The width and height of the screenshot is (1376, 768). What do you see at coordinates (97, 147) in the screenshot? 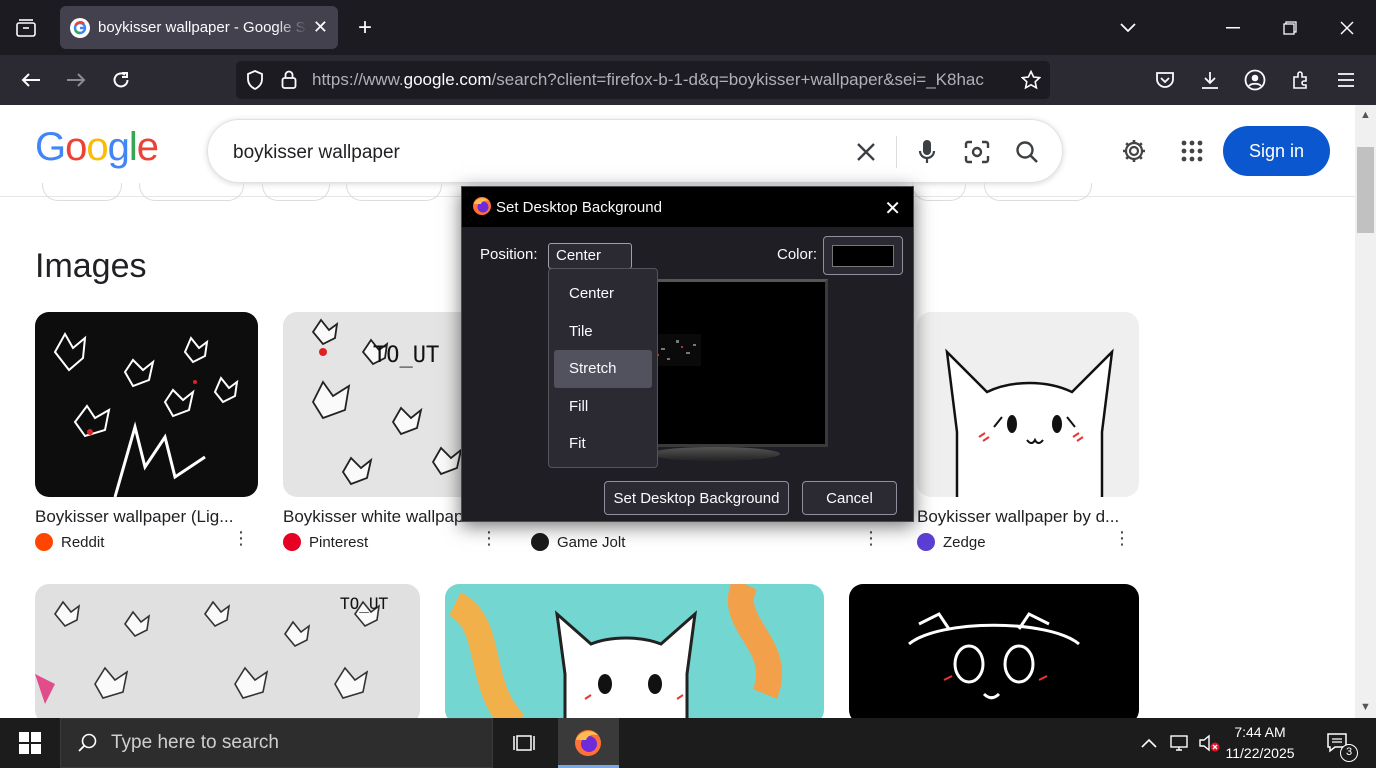
I see `google-logo: Google` at bounding box center [97, 147].